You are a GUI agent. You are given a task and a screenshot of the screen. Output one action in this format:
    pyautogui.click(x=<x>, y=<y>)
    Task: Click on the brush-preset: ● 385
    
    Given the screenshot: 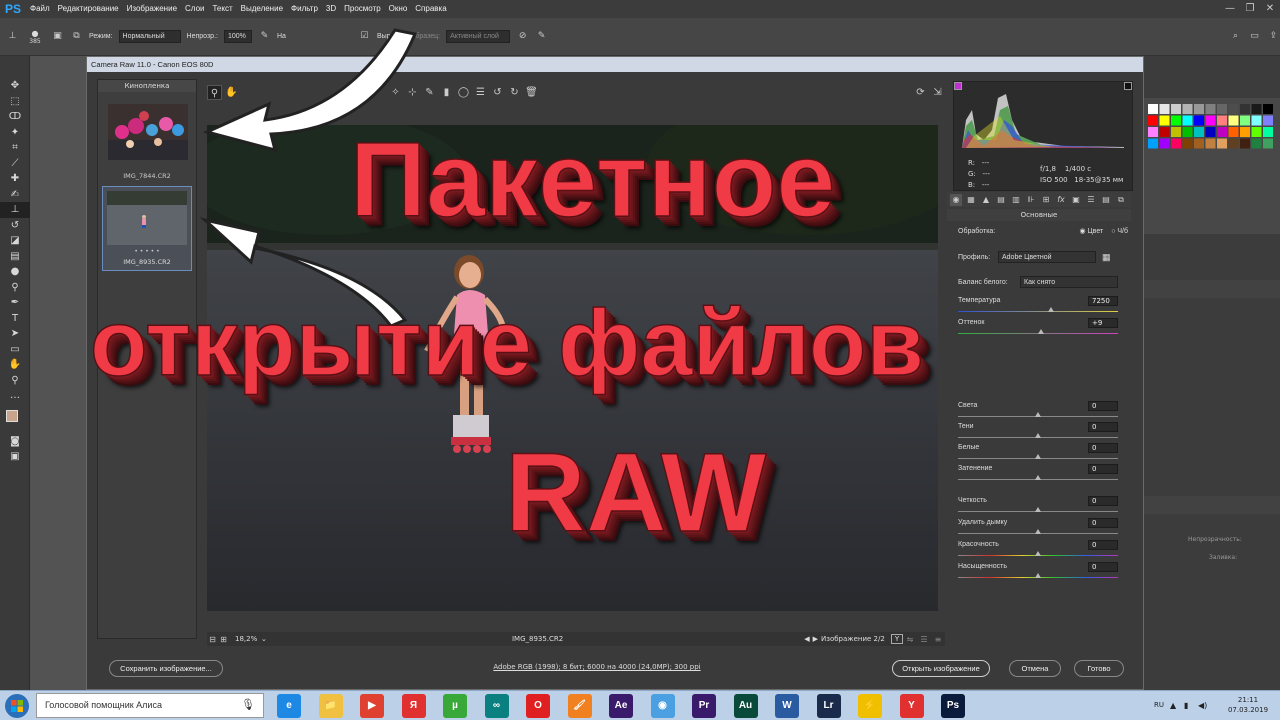 What is the action you would take?
    pyautogui.click(x=35, y=37)
    